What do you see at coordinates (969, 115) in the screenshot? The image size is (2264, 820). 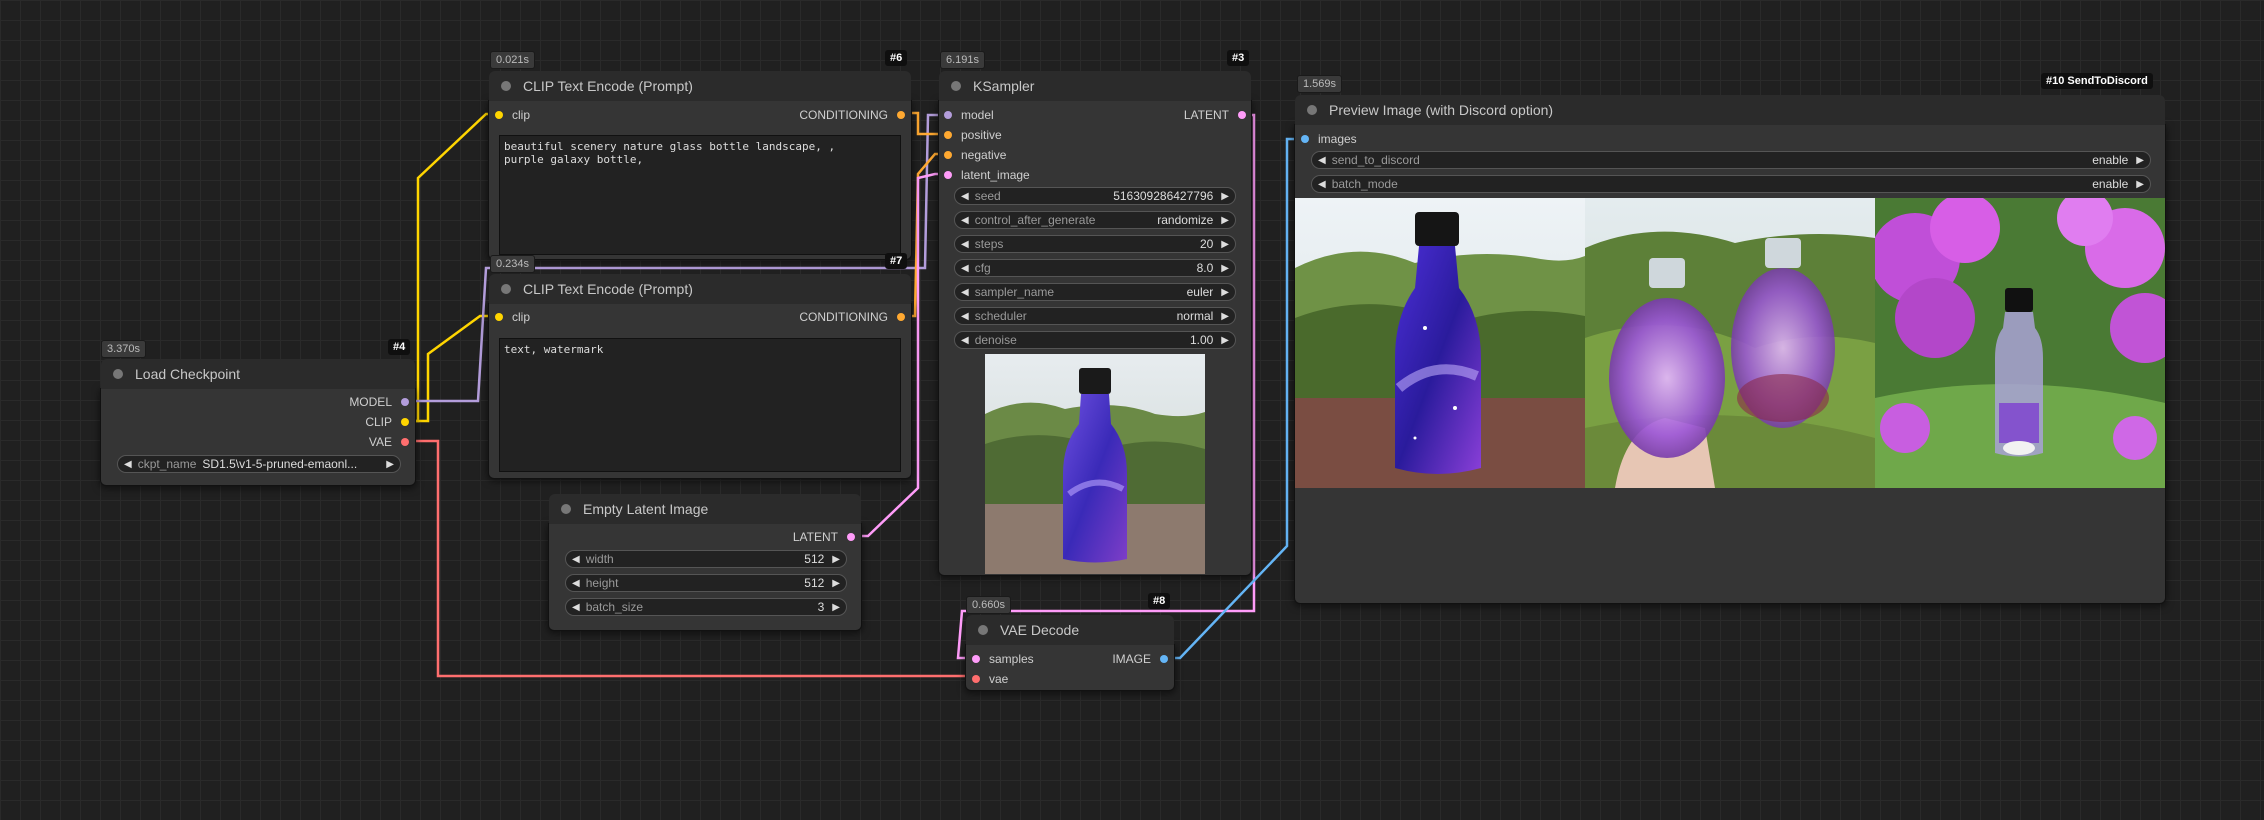 I see `input-slot-model: model` at bounding box center [969, 115].